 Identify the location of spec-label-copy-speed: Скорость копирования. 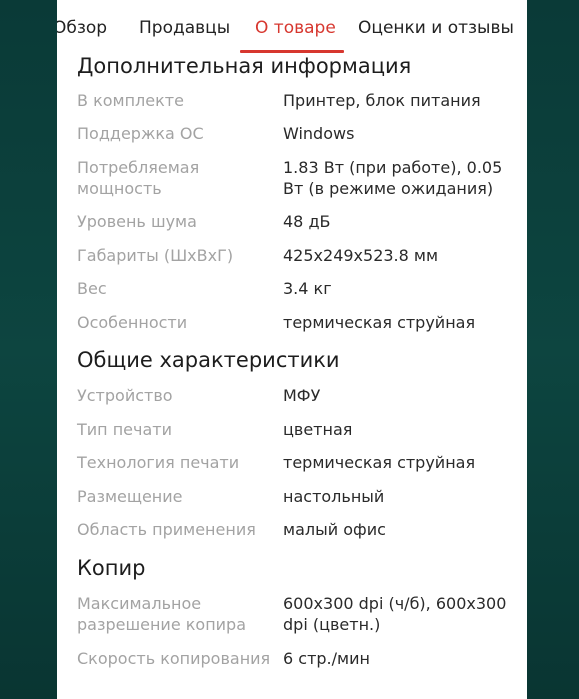
(174, 658).